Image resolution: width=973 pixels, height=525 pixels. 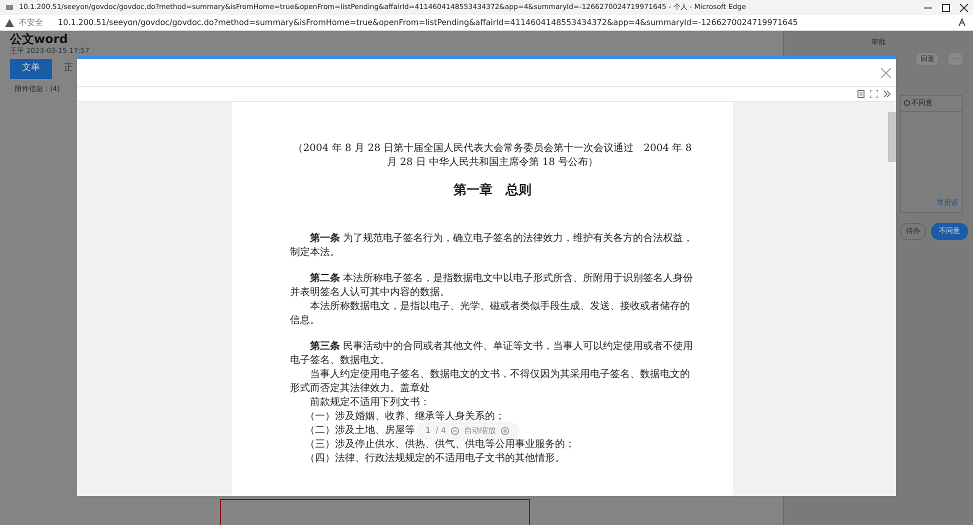 What do you see at coordinates (39, 39) in the screenshot?
I see `document-title: 公文word` at bounding box center [39, 39].